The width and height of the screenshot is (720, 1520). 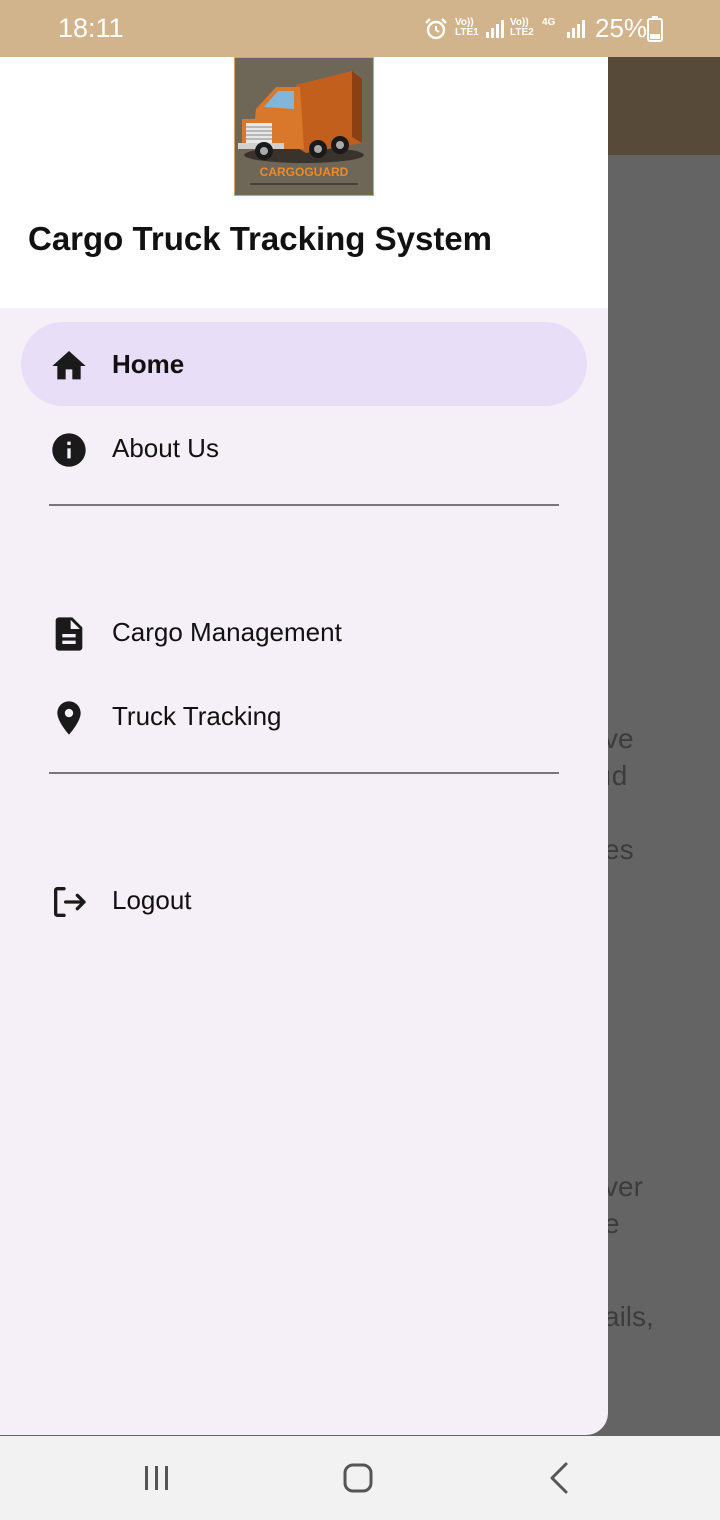 What do you see at coordinates (152, 900) in the screenshot?
I see `nav-item-label: Logout` at bounding box center [152, 900].